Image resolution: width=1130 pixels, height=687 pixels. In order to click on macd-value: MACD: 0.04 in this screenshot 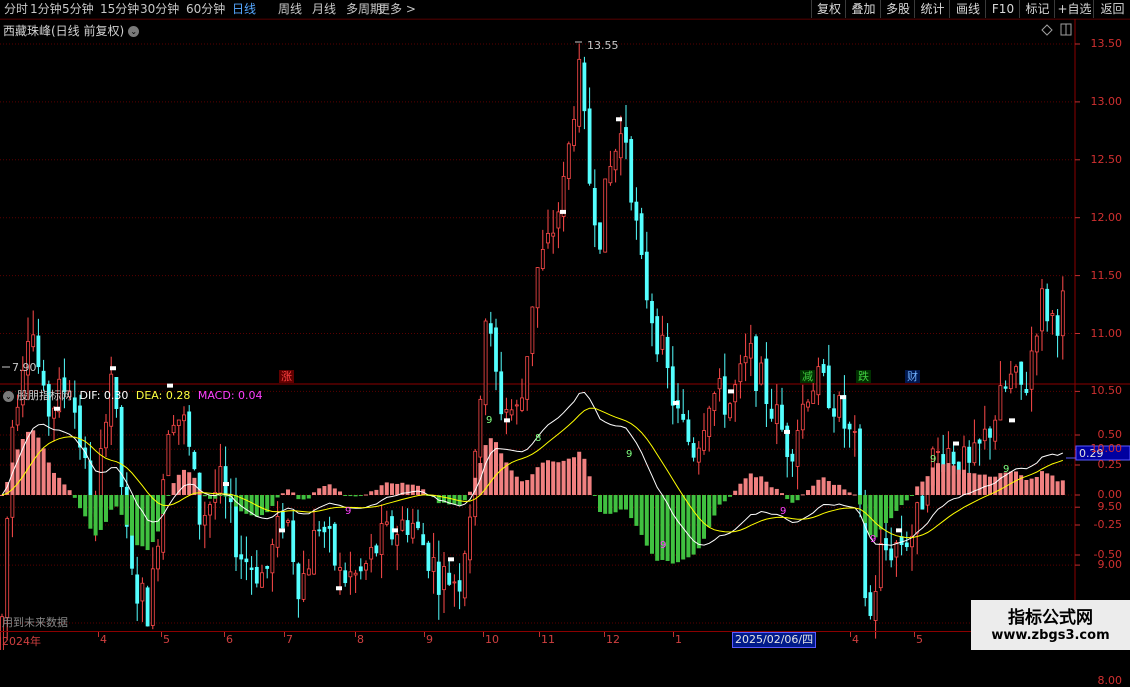, I will do `click(230, 395)`.